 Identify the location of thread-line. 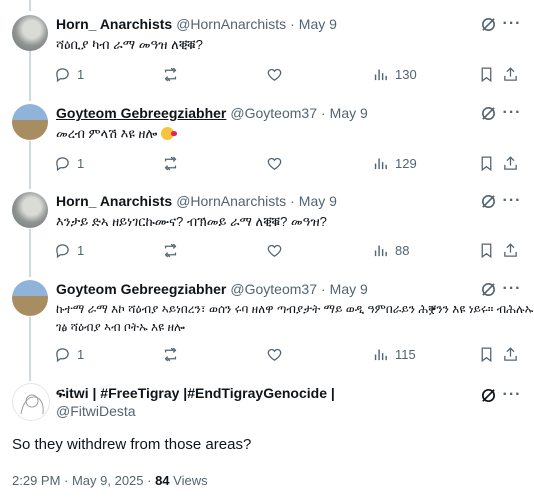
(30, 5).